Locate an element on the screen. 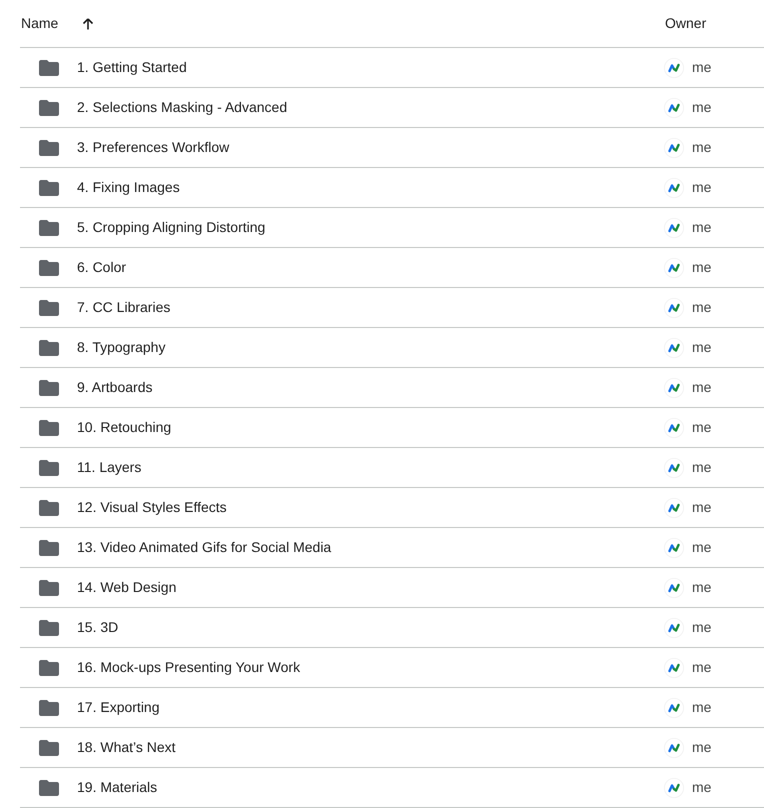 The width and height of the screenshot is (764, 808). folder-name: 8. Typography is located at coordinates (121, 347).